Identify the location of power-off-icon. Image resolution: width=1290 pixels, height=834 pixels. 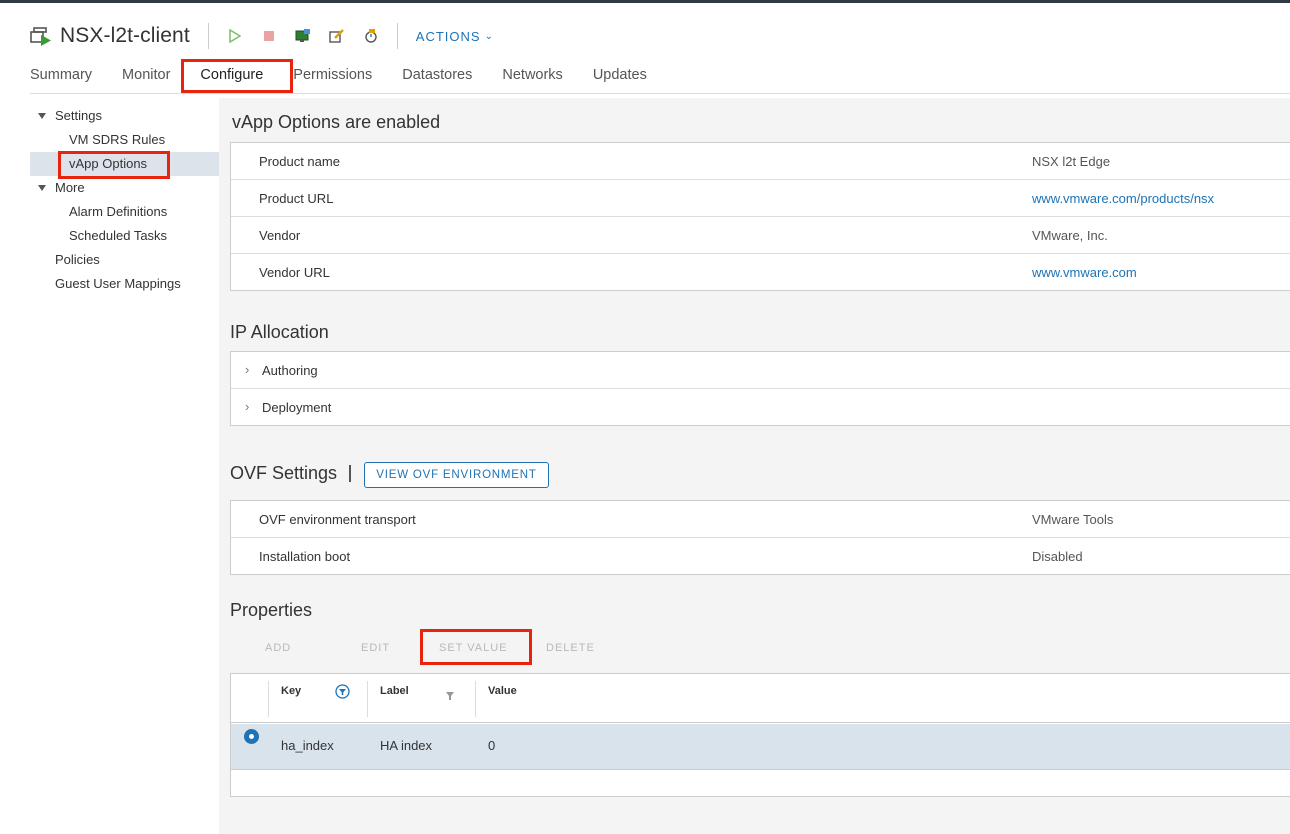
(269, 36).